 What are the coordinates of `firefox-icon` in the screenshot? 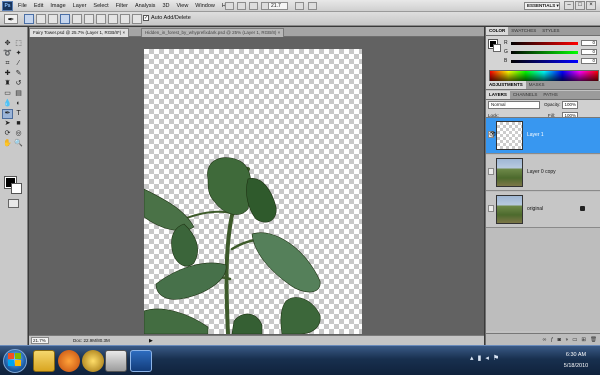 It's located at (69, 361).